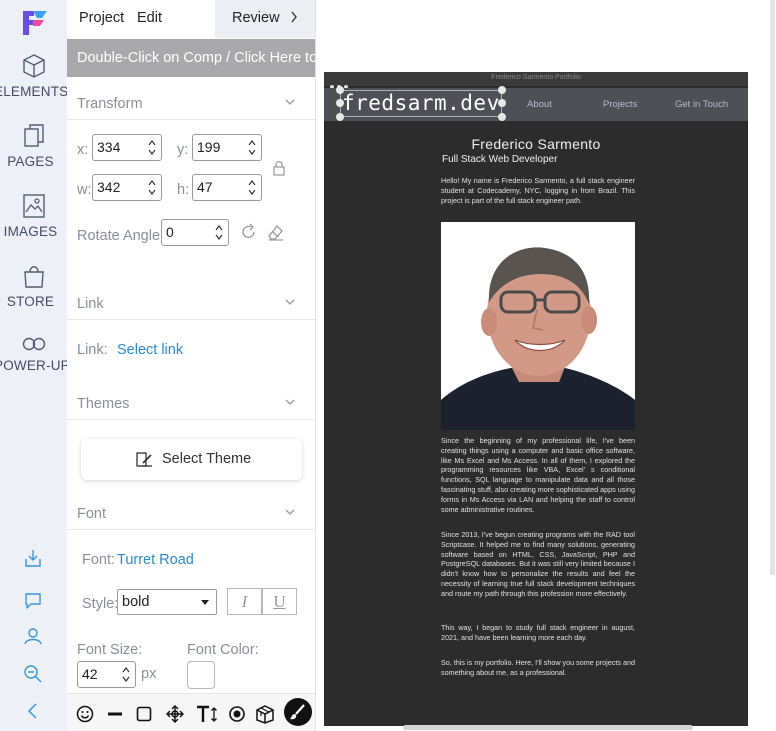  Describe the element at coordinates (33, 558) in the screenshot. I see `download-icon` at that location.